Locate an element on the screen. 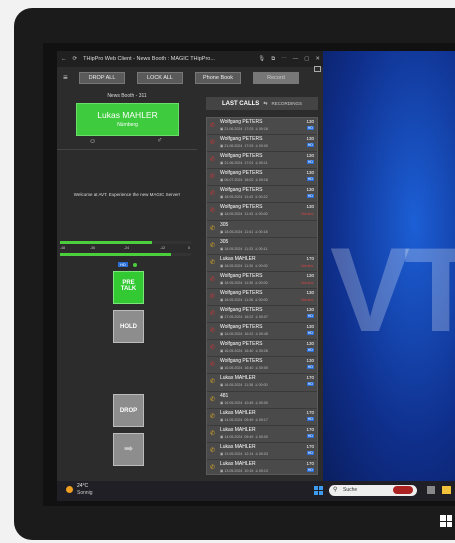 The width and height of the screenshot is (455, 543). share-icon: ⧉ is located at coordinates (273, 59).